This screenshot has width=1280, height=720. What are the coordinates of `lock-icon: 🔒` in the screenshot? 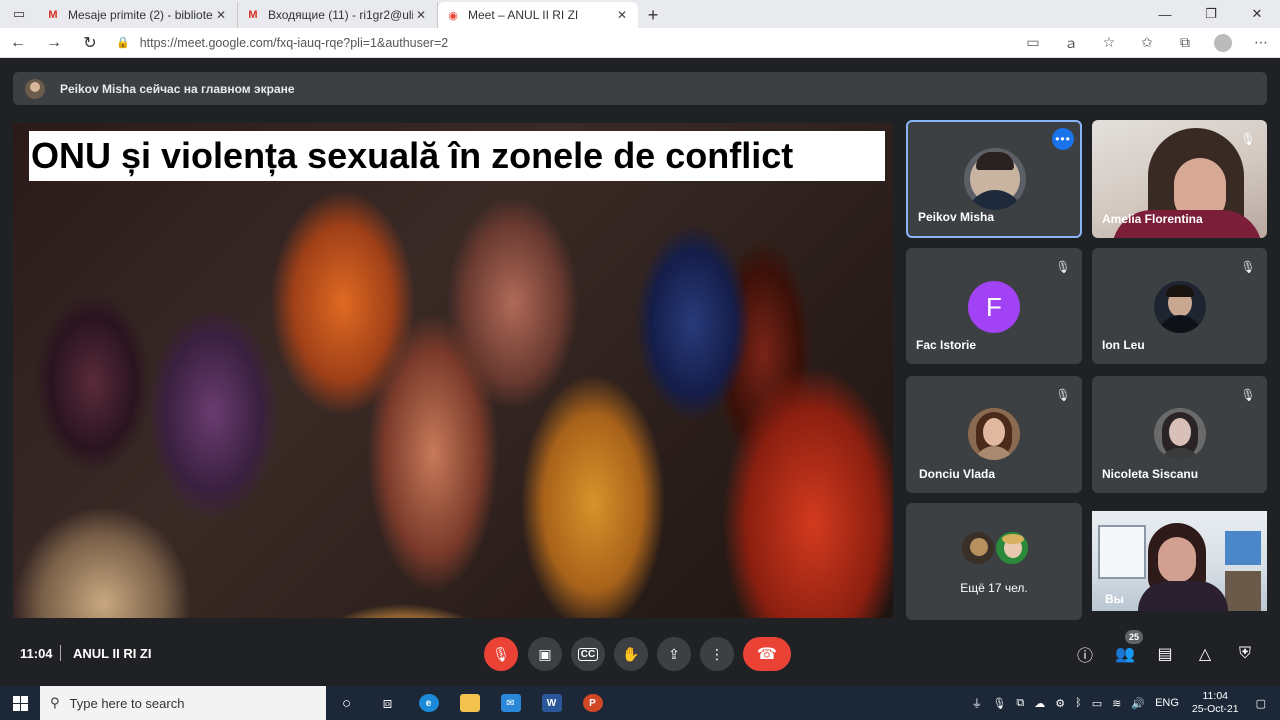 It's located at (123, 42).